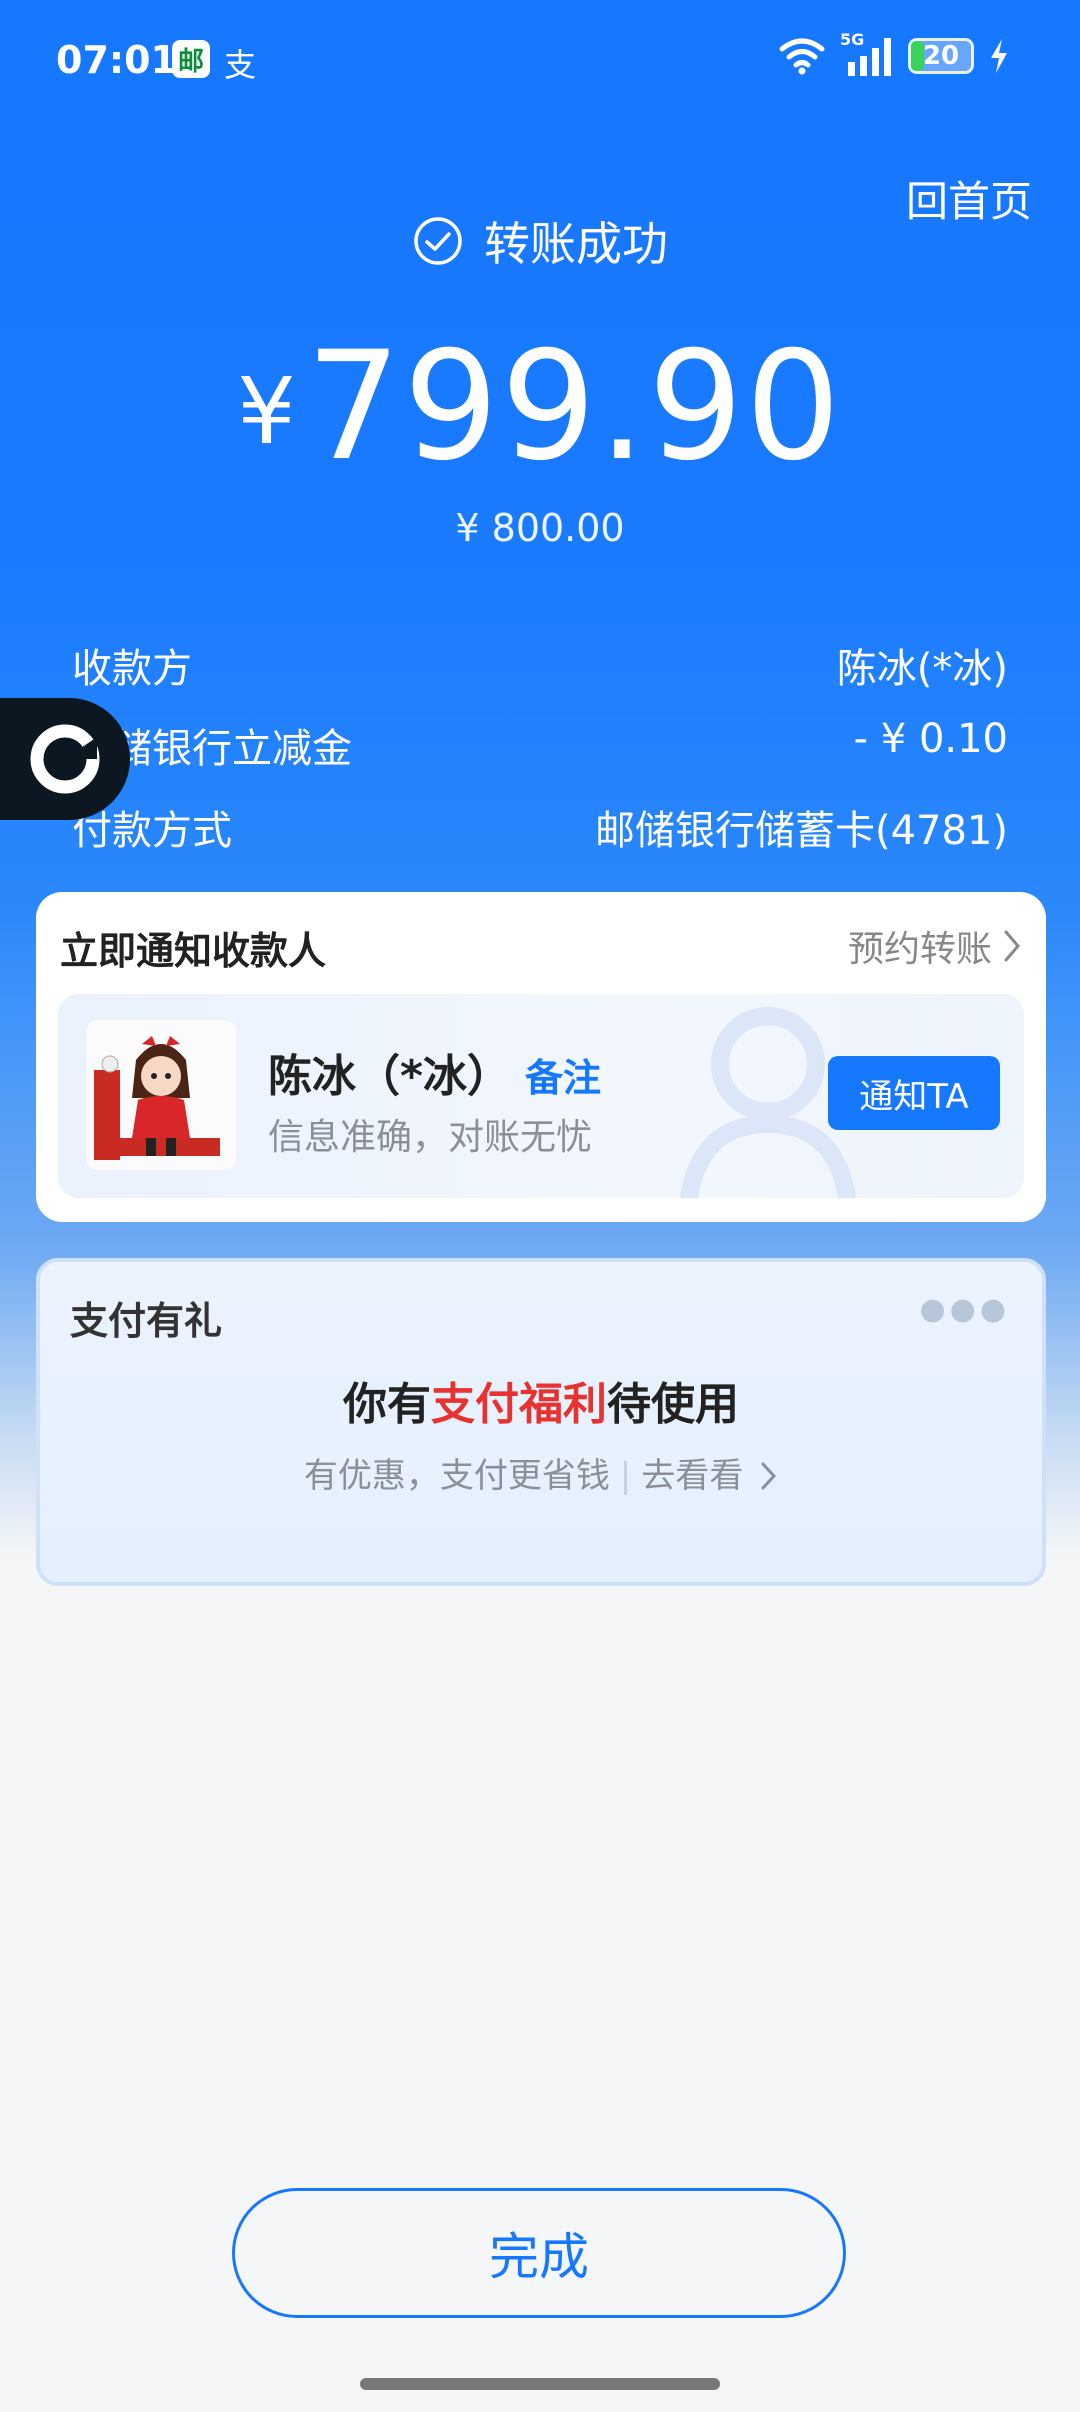 The width and height of the screenshot is (1080, 2412). Describe the element at coordinates (576, 244) in the screenshot. I see `success-text: 转账成功` at that location.